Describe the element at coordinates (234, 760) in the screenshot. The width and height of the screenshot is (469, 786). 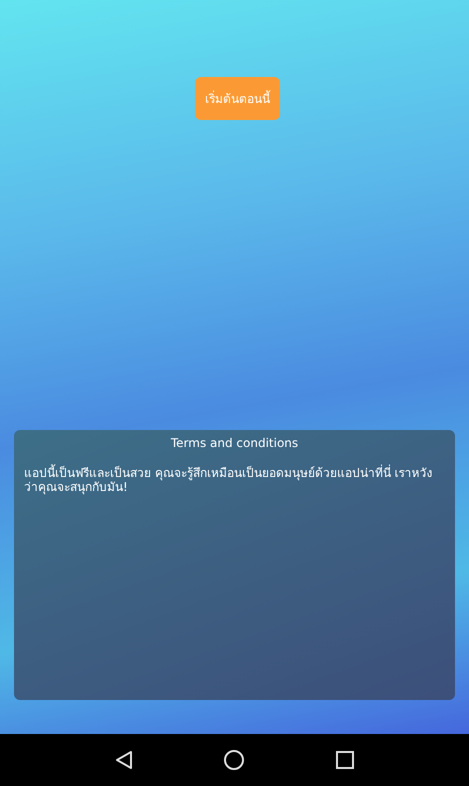
I see `home-icon` at that location.